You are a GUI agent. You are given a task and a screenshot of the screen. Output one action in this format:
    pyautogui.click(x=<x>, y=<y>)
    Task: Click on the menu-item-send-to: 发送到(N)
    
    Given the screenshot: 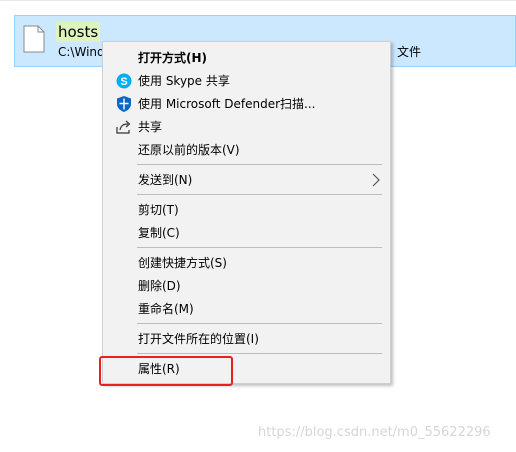 What is the action you would take?
    pyautogui.click(x=246, y=180)
    